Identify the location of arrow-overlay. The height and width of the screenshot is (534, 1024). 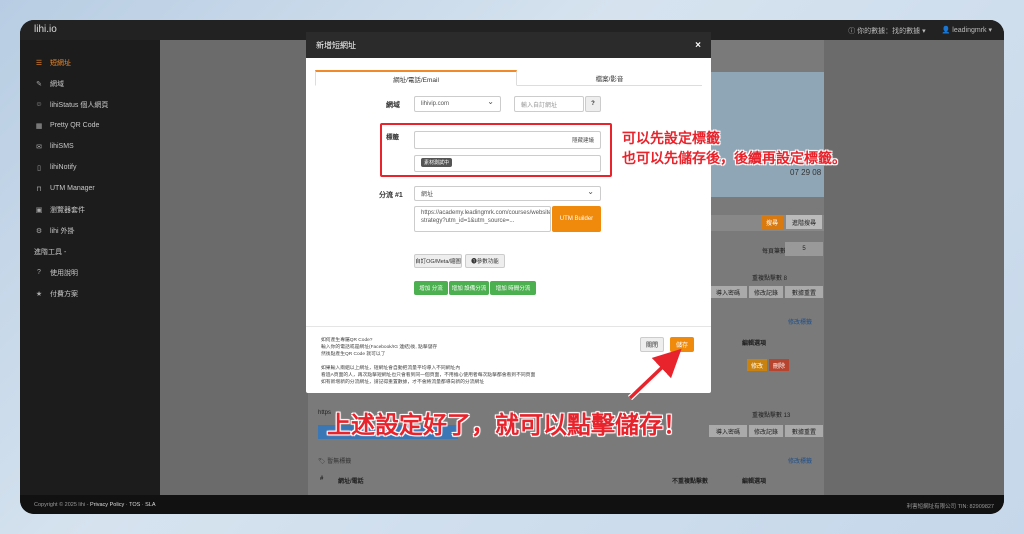
(654, 374).